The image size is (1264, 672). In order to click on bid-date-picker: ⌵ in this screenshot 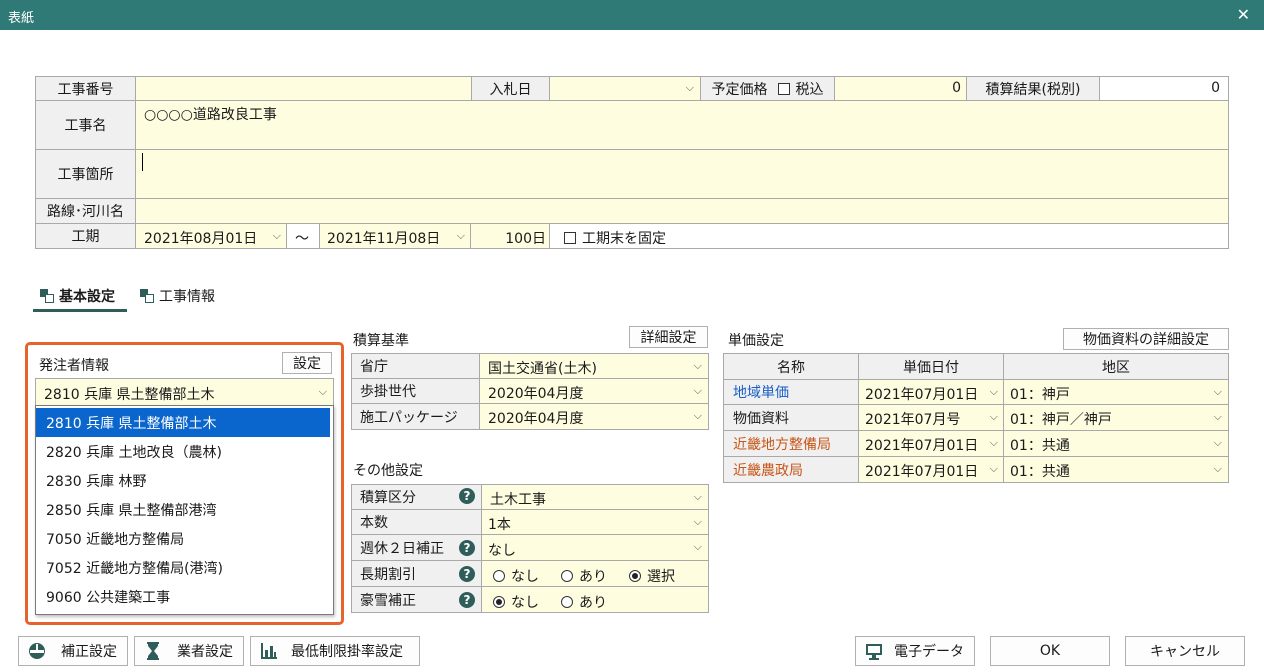, I will do `click(625, 88)`.